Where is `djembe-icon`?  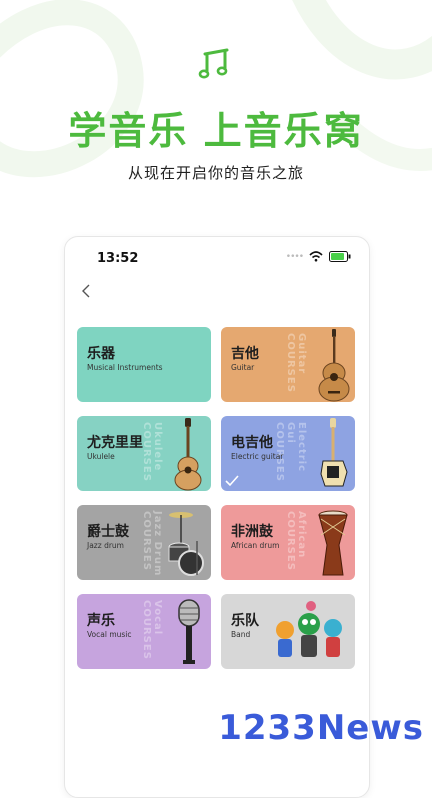
djembe-icon is located at coordinates (333, 543).